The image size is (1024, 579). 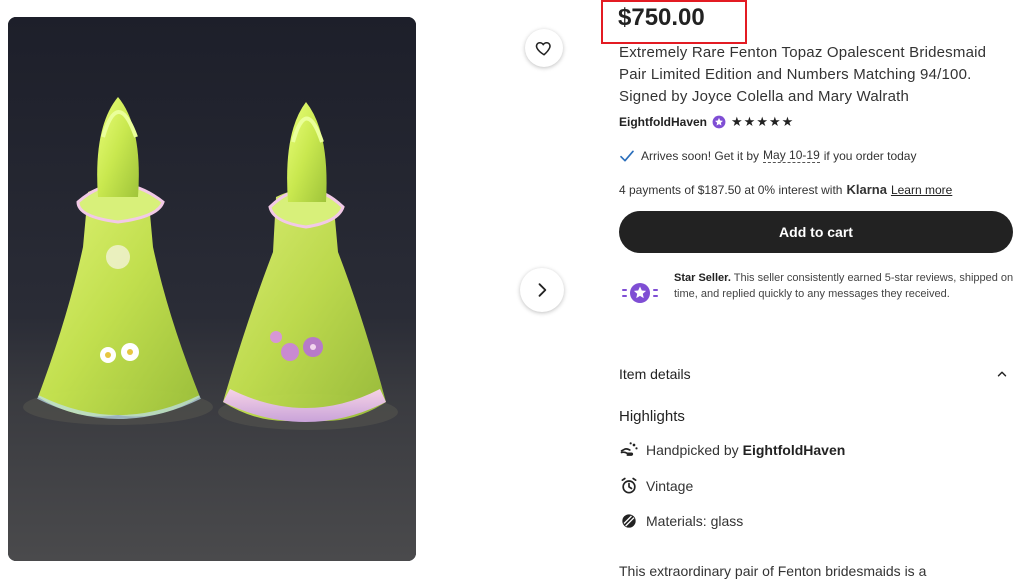 I want to click on handpicked-prefix: Handpicked by, so click(x=692, y=450).